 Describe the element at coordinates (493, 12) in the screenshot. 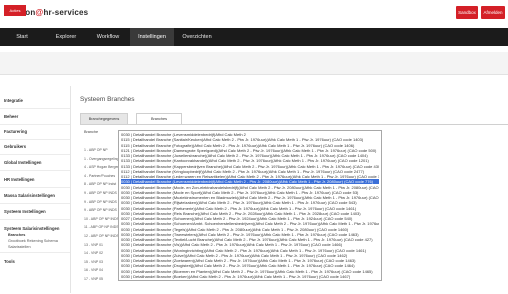

I see `logout-button: Afmelden` at that location.